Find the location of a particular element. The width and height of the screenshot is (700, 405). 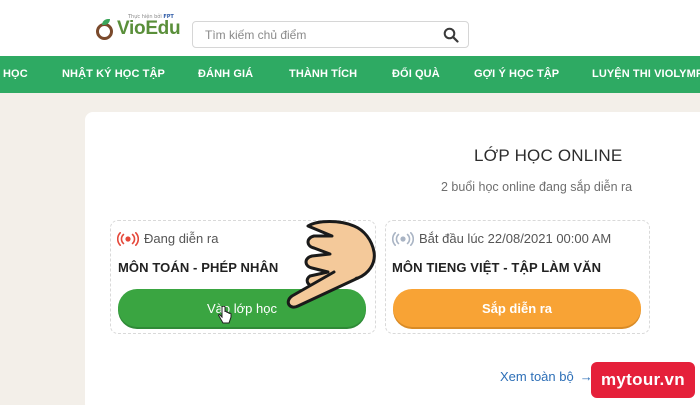

logo-text: VioEdu is located at coordinates (149, 28).